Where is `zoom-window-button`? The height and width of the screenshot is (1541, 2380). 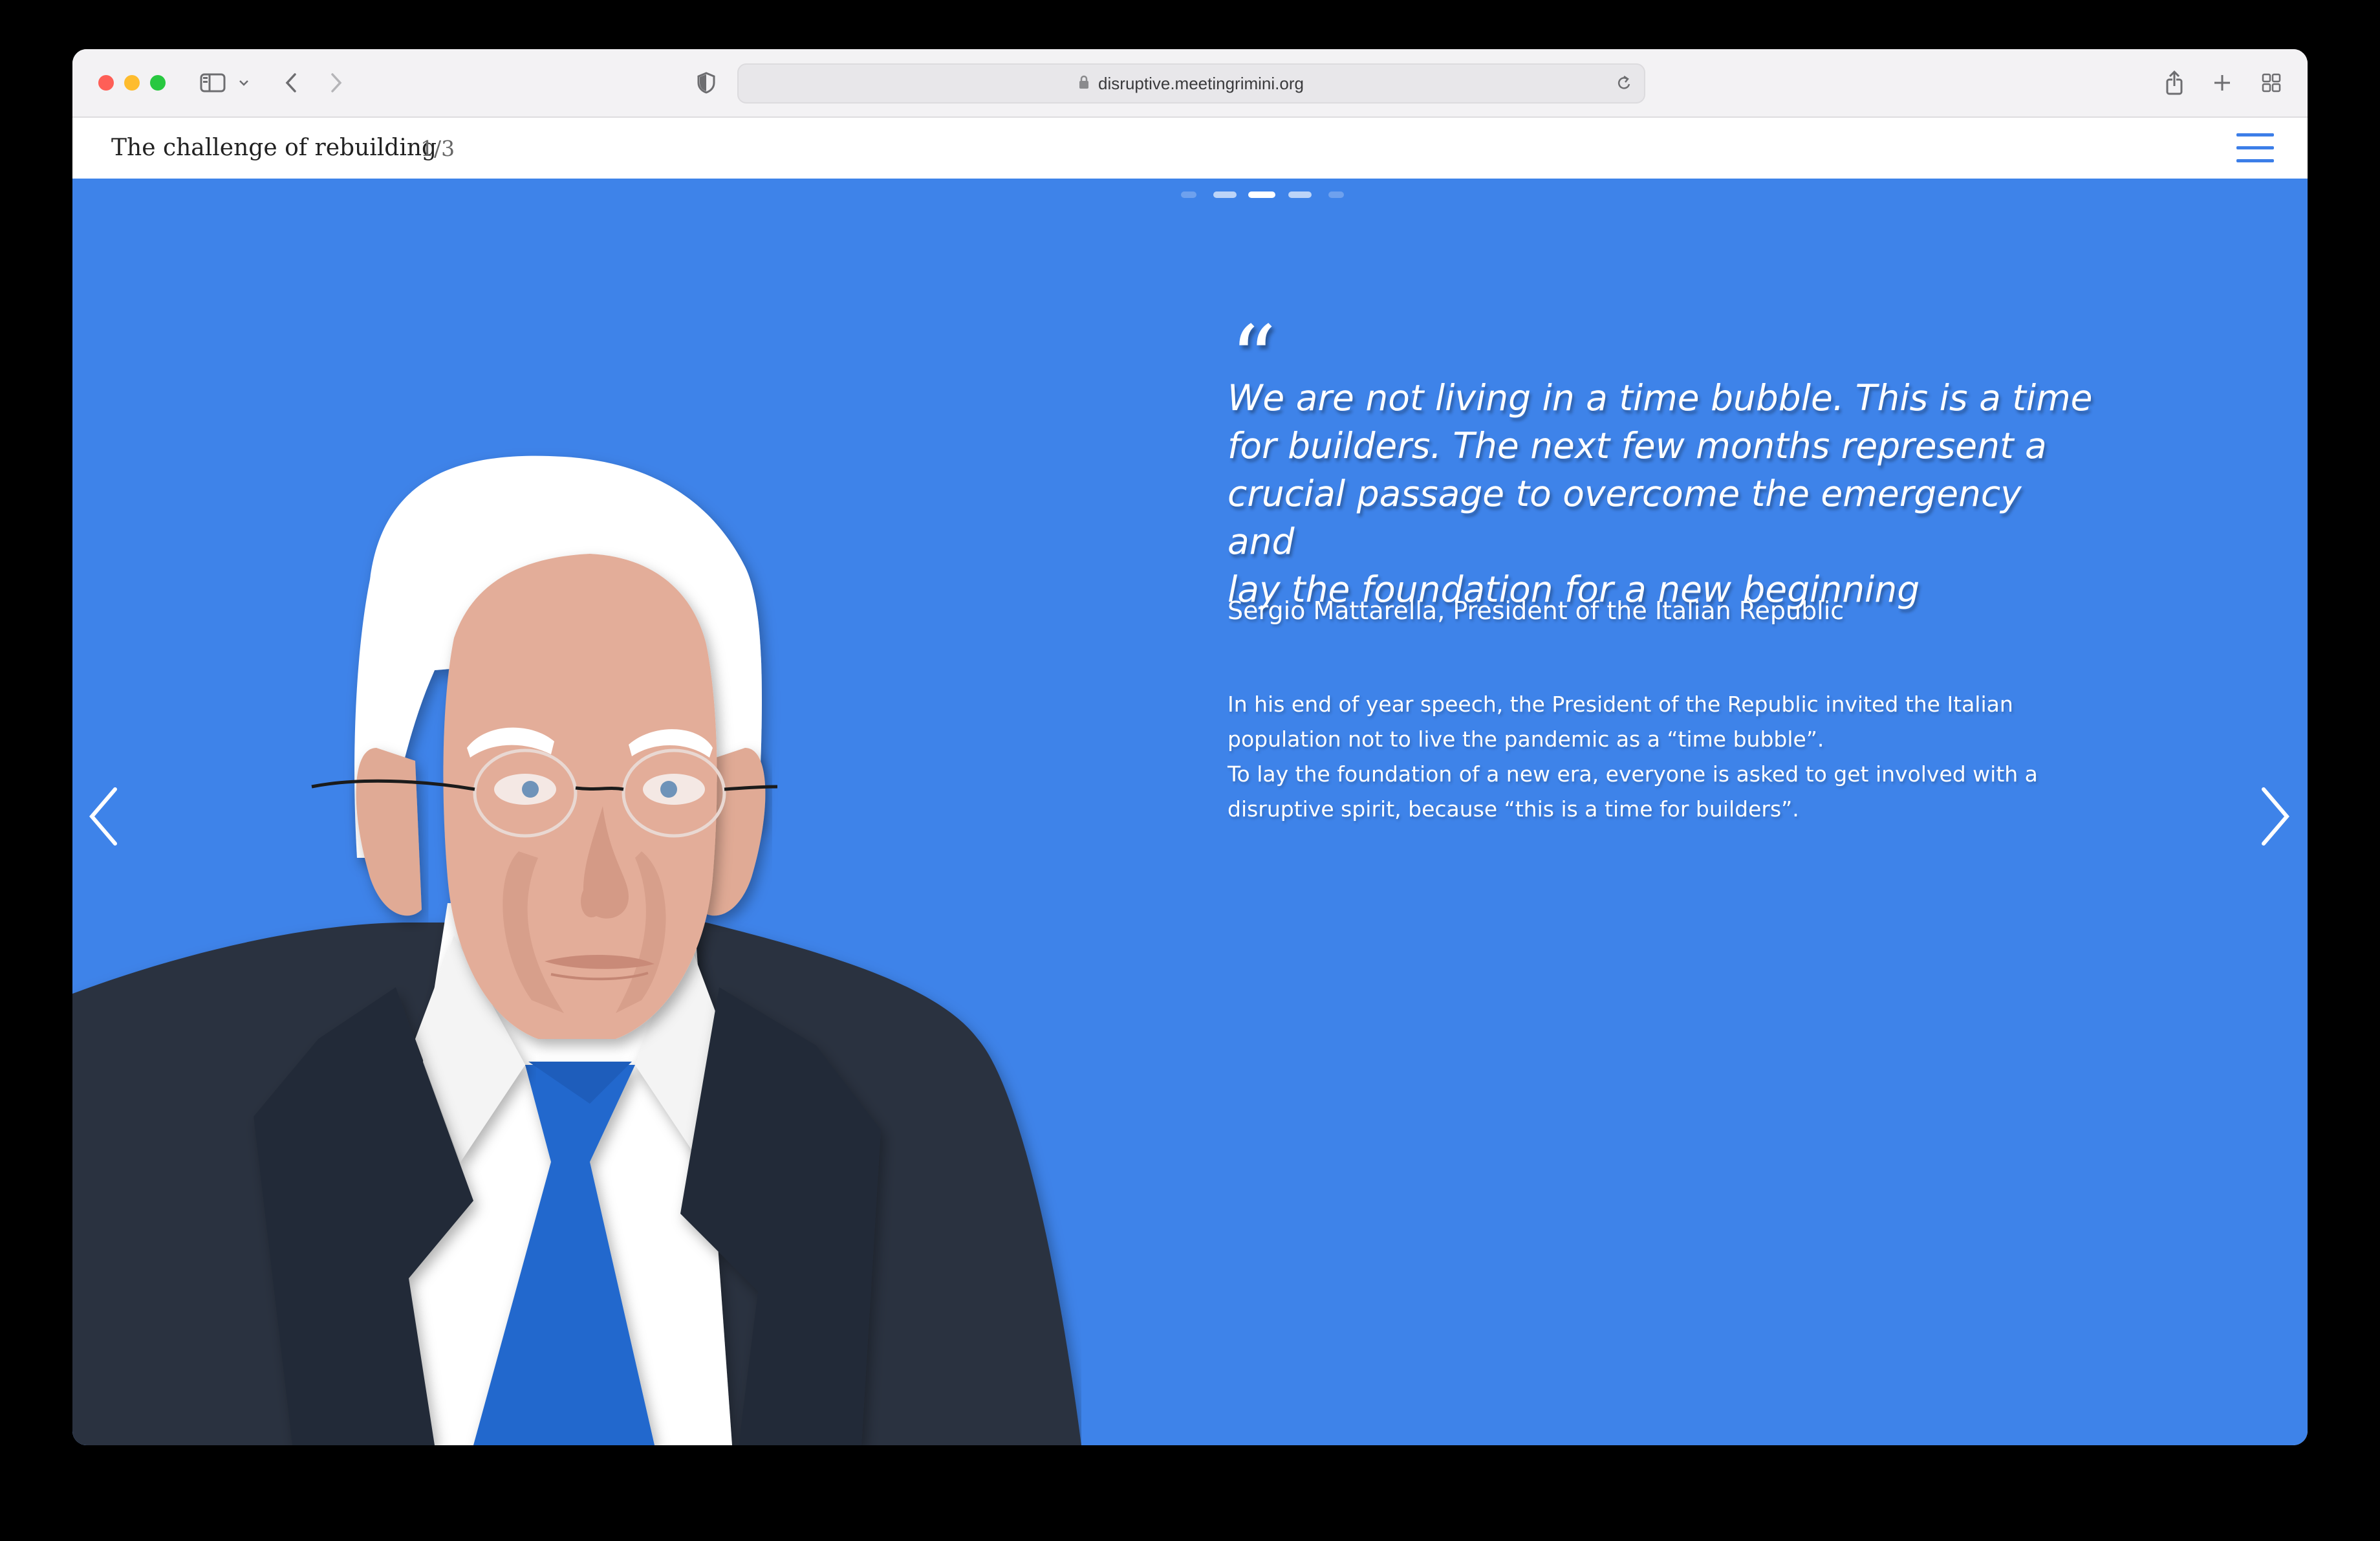
zoom-window-button is located at coordinates (158, 83).